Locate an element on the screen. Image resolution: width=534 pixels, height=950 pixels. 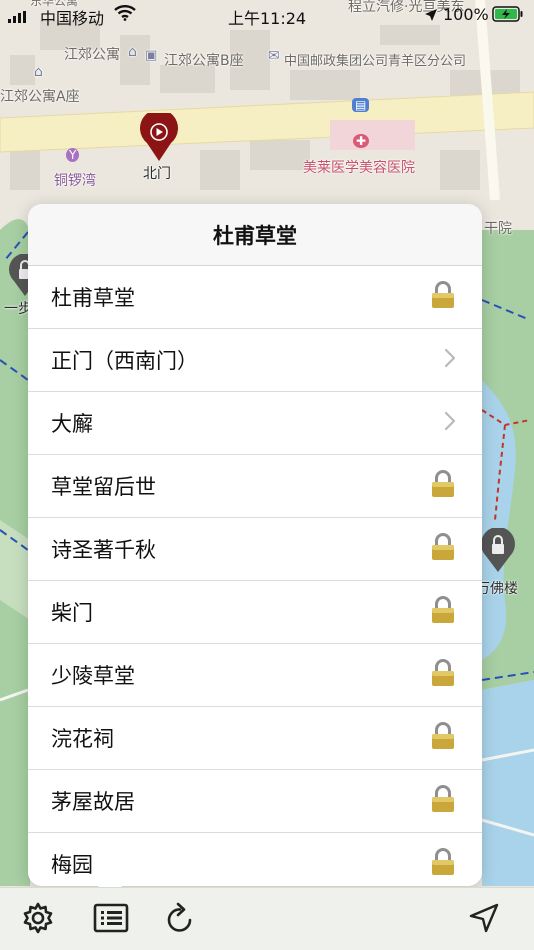
map-label-meilai: 美莱医学美容医院 is located at coordinates (359, 168).